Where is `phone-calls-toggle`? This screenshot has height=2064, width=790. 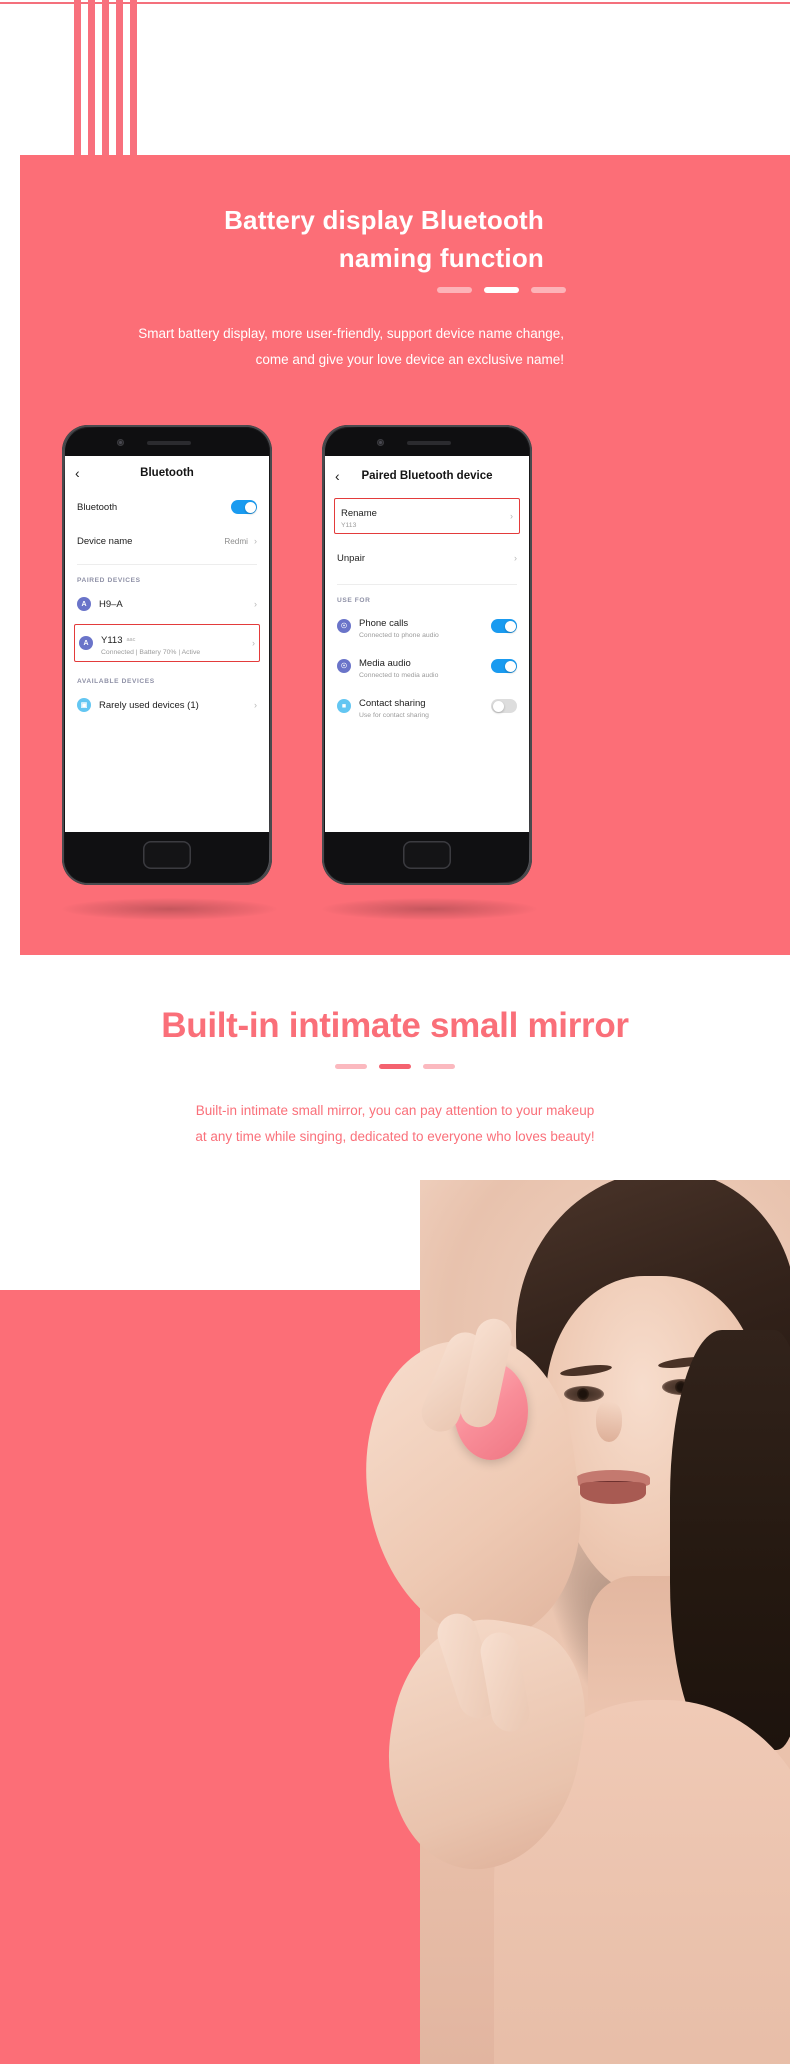
phone-calls-toggle is located at coordinates (504, 626).